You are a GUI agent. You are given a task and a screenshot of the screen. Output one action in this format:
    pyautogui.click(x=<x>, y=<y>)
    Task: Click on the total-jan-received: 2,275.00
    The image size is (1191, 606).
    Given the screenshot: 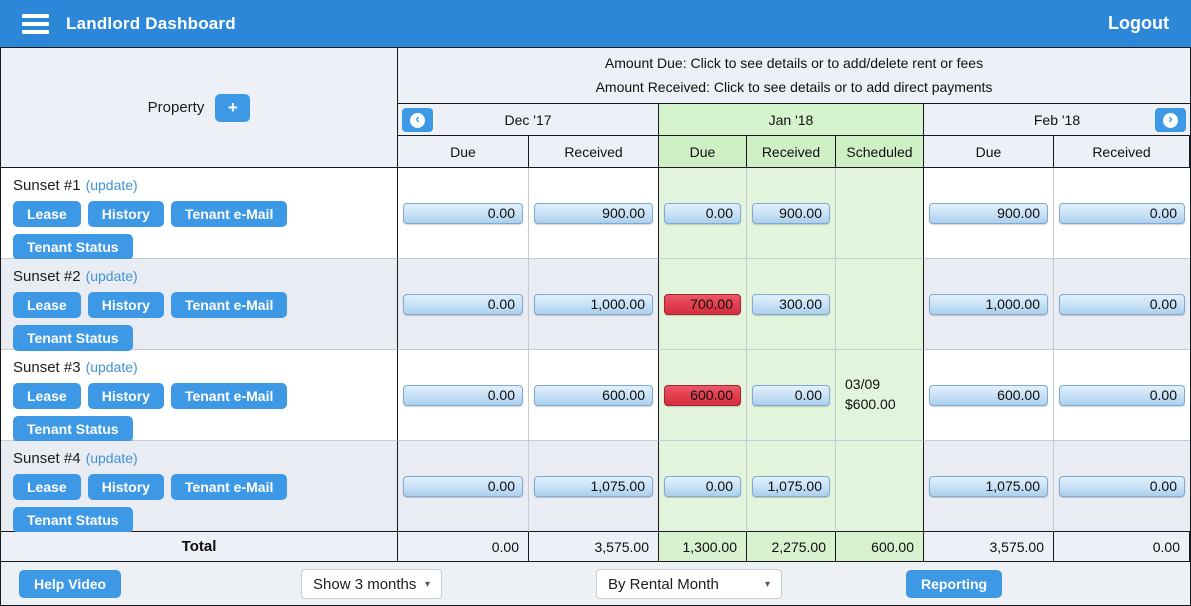 What is the action you would take?
    pyautogui.click(x=791, y=546)
    